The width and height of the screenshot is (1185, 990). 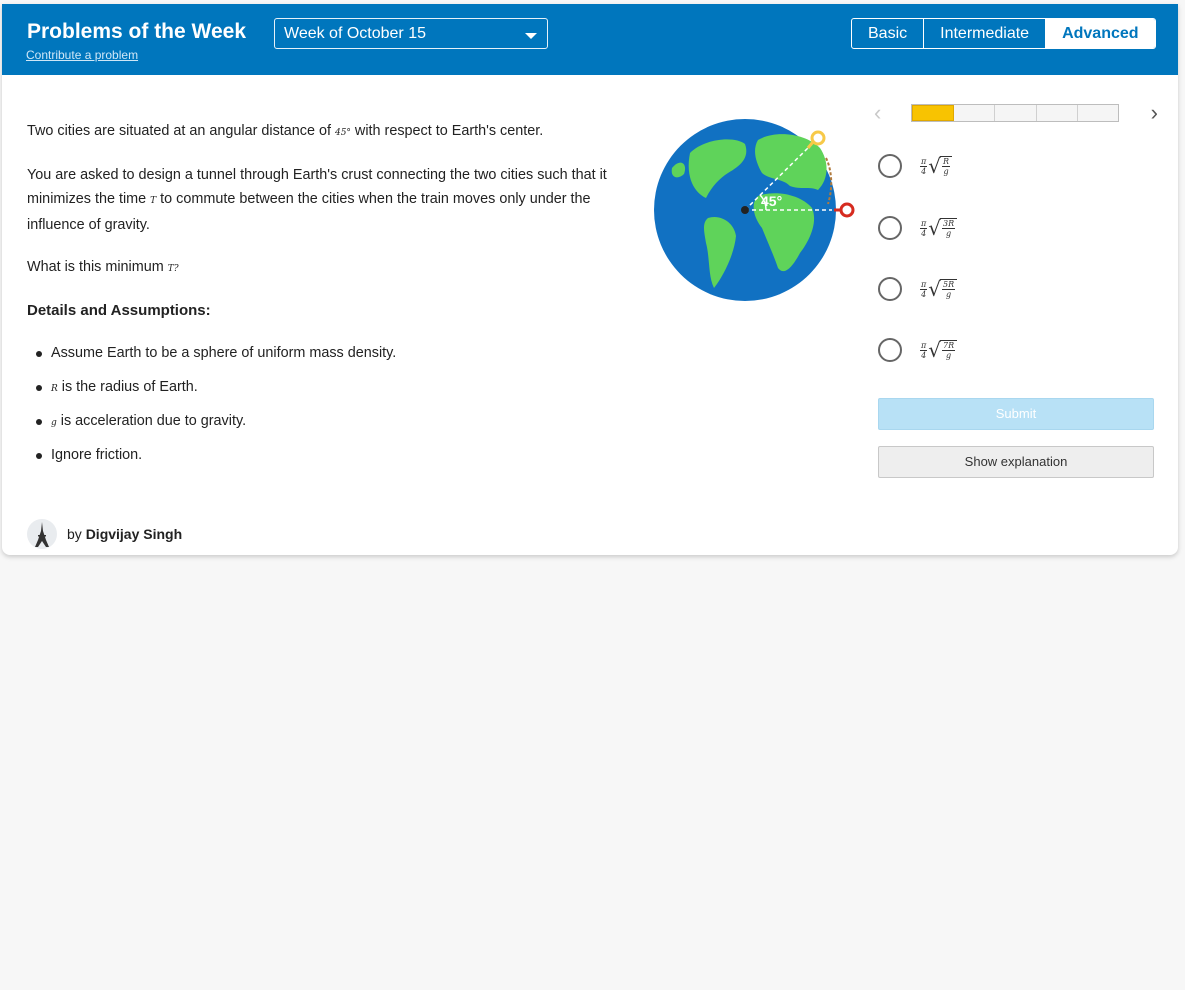 What do you see at coordinates (119, 310) in the screenshot?
I see `details-heading: Details and Assumptions:` at bounding box center [119, 310].